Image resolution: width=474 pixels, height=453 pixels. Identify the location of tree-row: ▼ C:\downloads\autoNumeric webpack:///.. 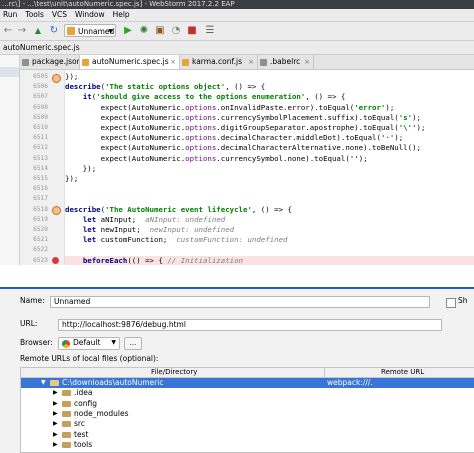
(247, 383).